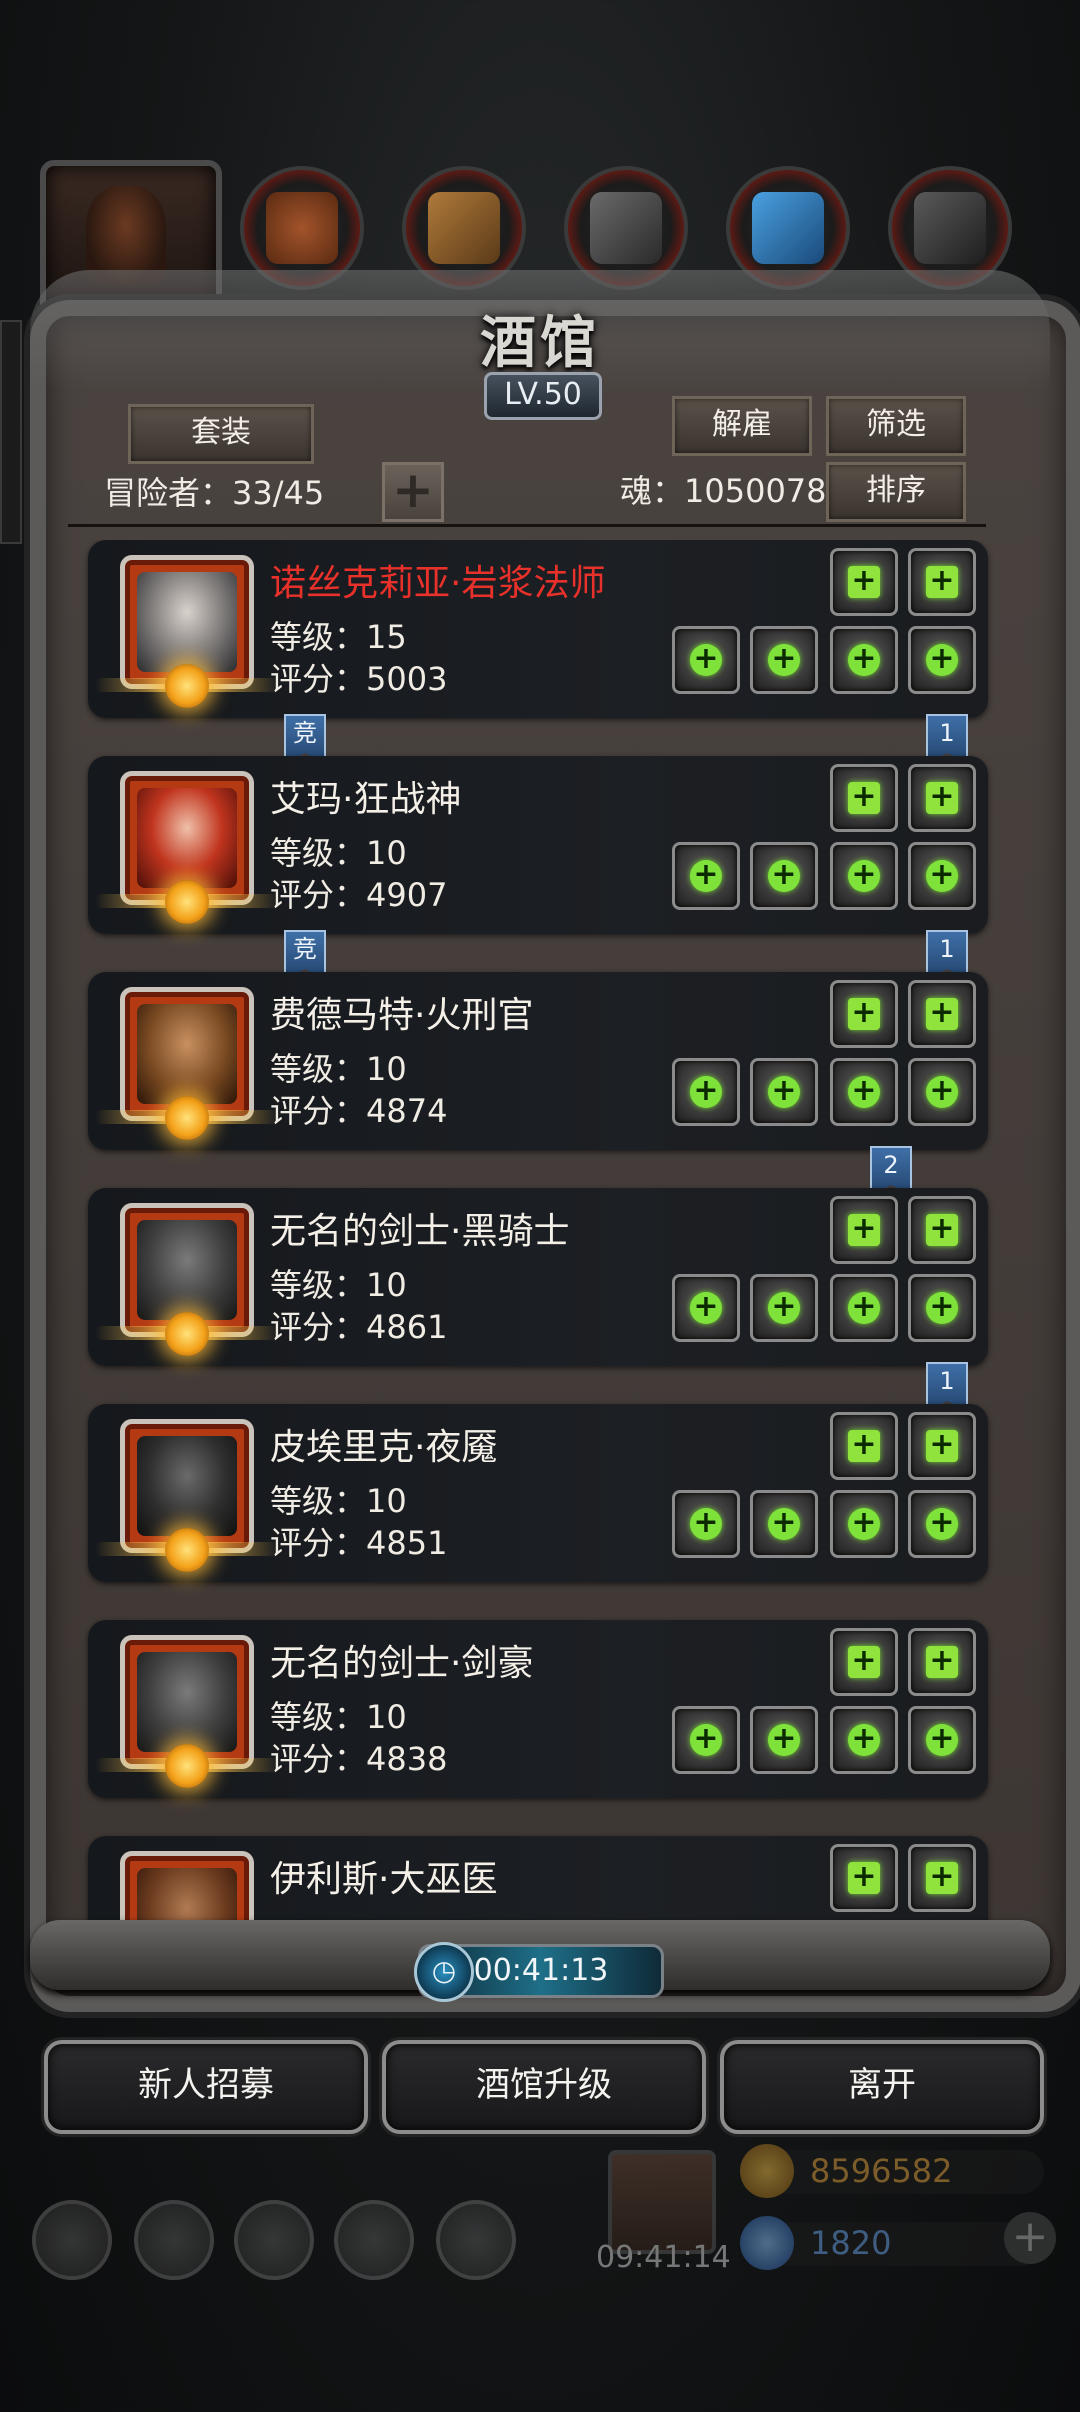 This screenshot has width=1080, height=2412. I want to click on crystal-resource-icon, so click(788, 228).